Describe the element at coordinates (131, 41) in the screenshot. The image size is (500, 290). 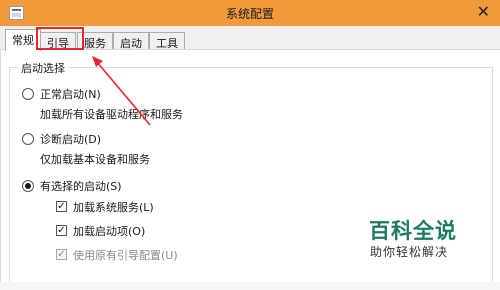
I see `tab-startup: 启动` at that location.